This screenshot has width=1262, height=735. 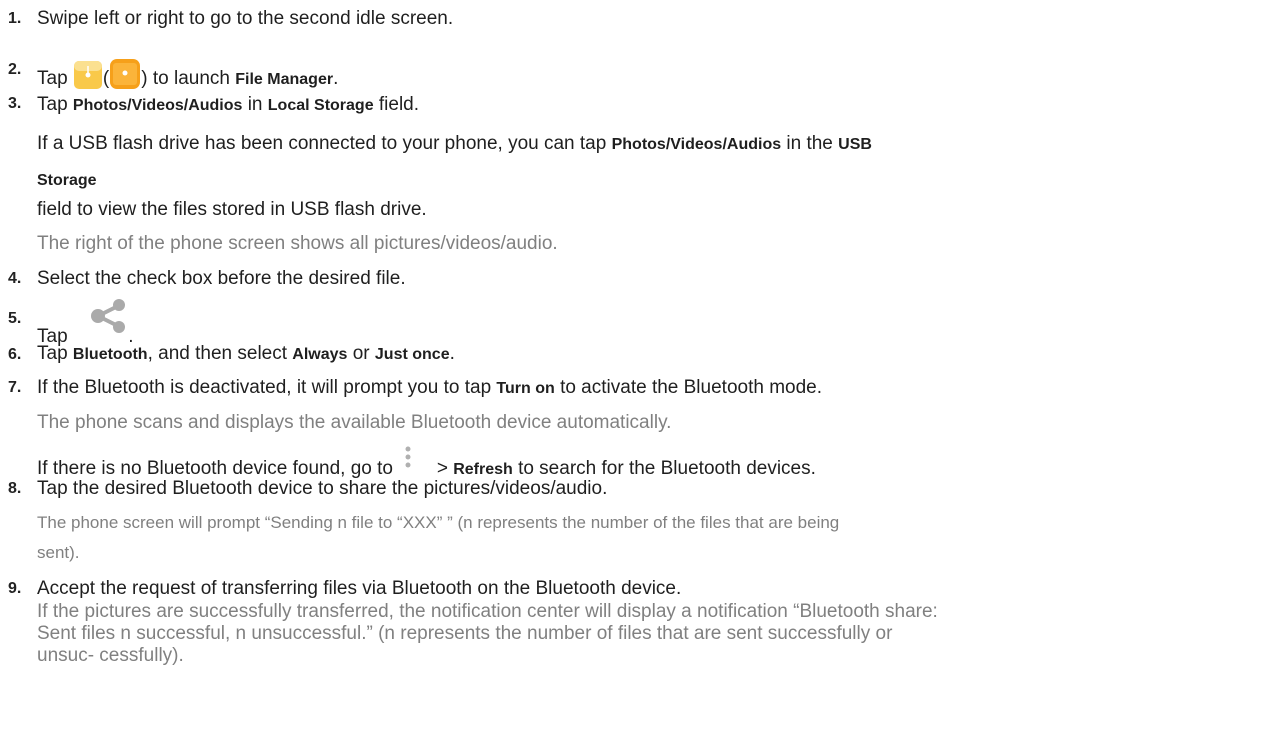 What do you see at coordinates (255, 104) in the screenshot?
I see `step-text: in` at bounding box center [255, 104].